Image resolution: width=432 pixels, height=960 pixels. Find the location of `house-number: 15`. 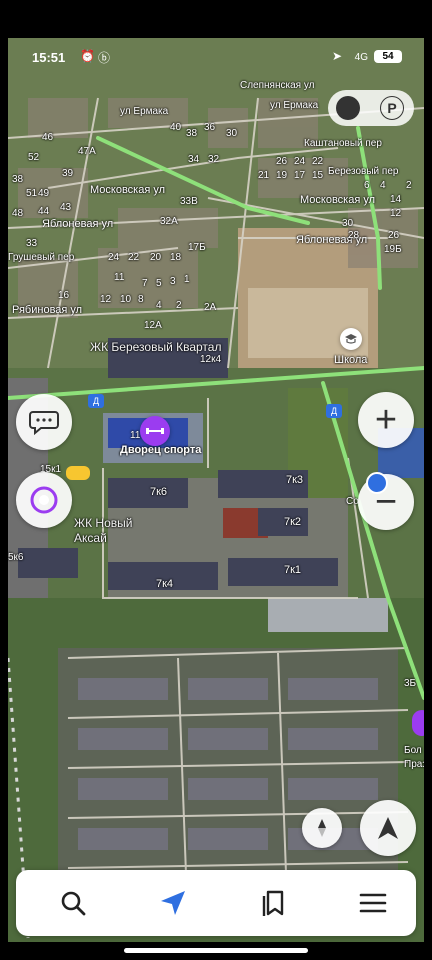

house-number: 15 is located at coordinates (318, 175).